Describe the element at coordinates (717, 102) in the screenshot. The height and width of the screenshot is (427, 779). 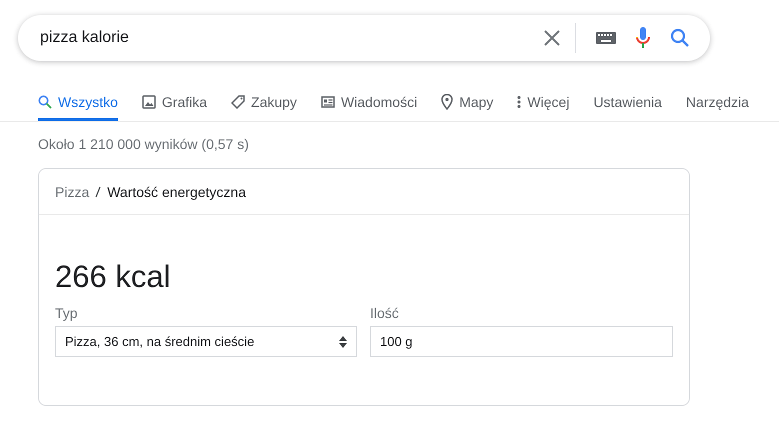
I see `search-tab: Narzędzia` at that location.